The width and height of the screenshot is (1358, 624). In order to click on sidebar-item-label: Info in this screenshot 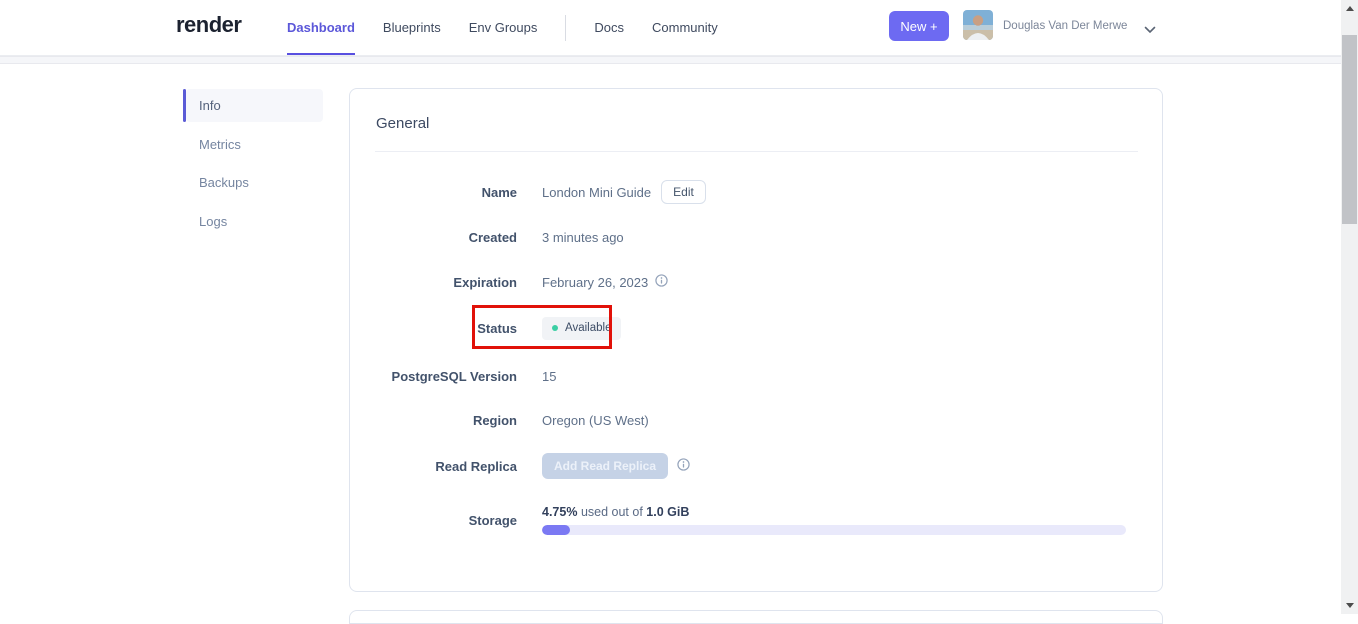, I will do `click(210, 105)`.